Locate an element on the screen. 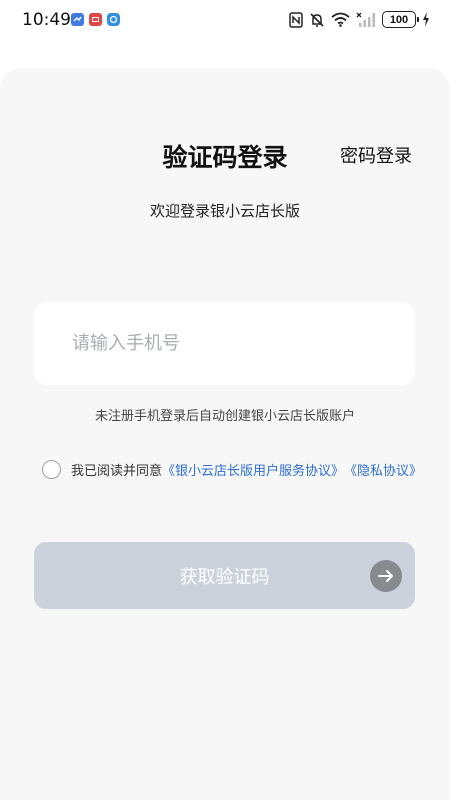 The width and height of the screenshot is (450, 800). red-app-icon is located at coordinates (95, 19).